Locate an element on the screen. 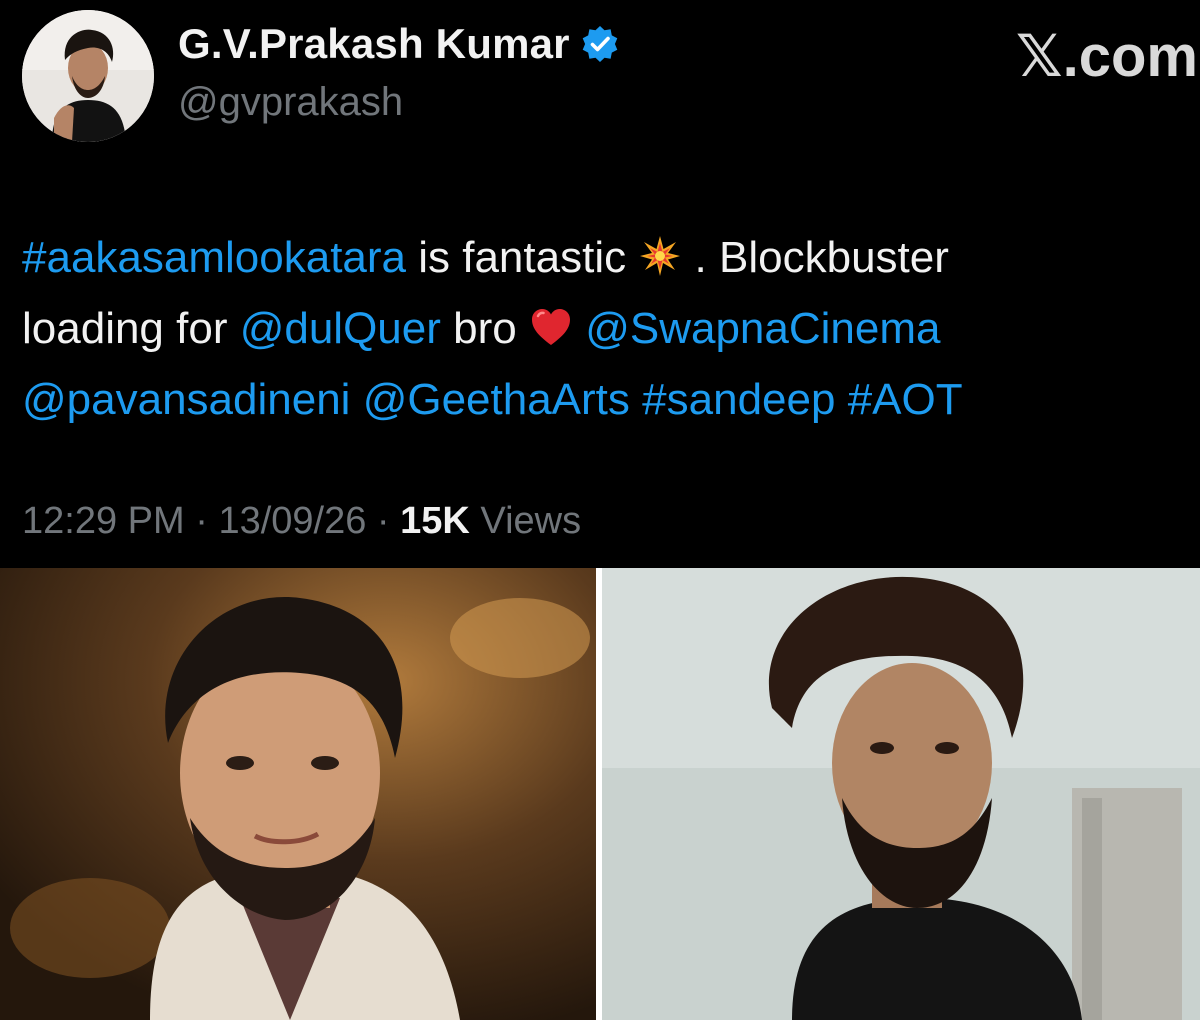  collision-emoji-icon is located at coordinates (660, 252).